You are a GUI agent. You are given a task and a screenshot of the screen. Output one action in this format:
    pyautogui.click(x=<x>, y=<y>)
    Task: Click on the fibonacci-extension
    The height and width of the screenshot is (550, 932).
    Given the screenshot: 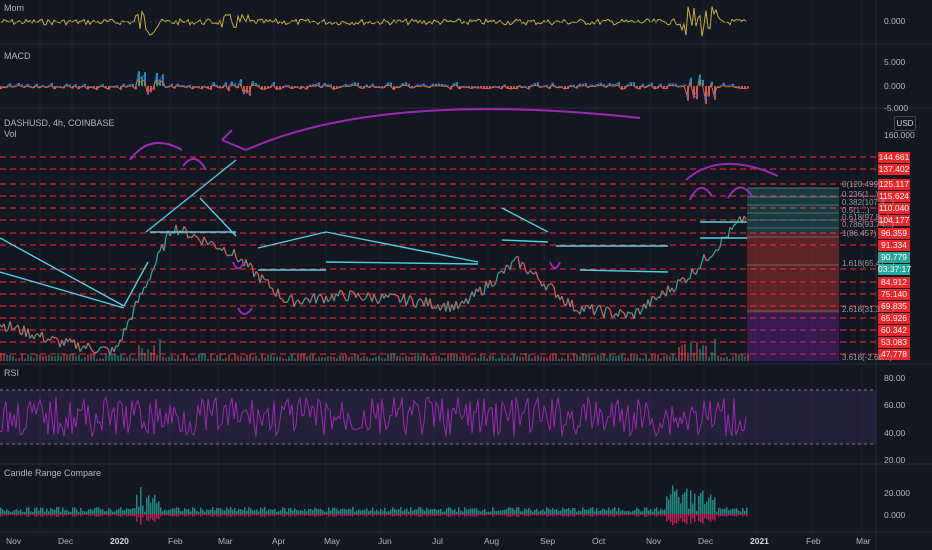 What is the action you would take?
    pyautogui.click(x=793, y=274)
    